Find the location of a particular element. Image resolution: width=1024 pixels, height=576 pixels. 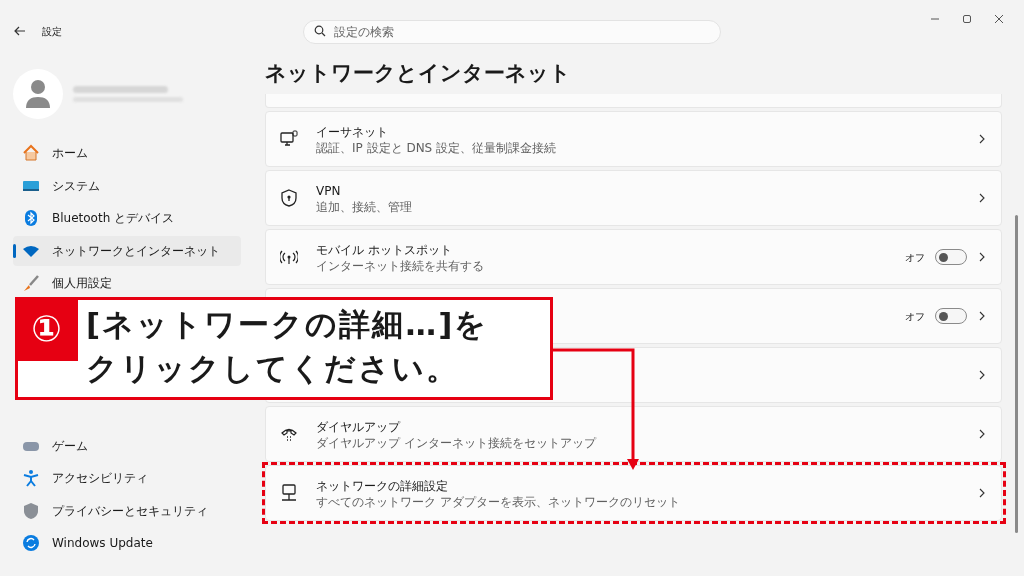

sidebar-item: 個人用設定 is located at coordinates (127, 283).